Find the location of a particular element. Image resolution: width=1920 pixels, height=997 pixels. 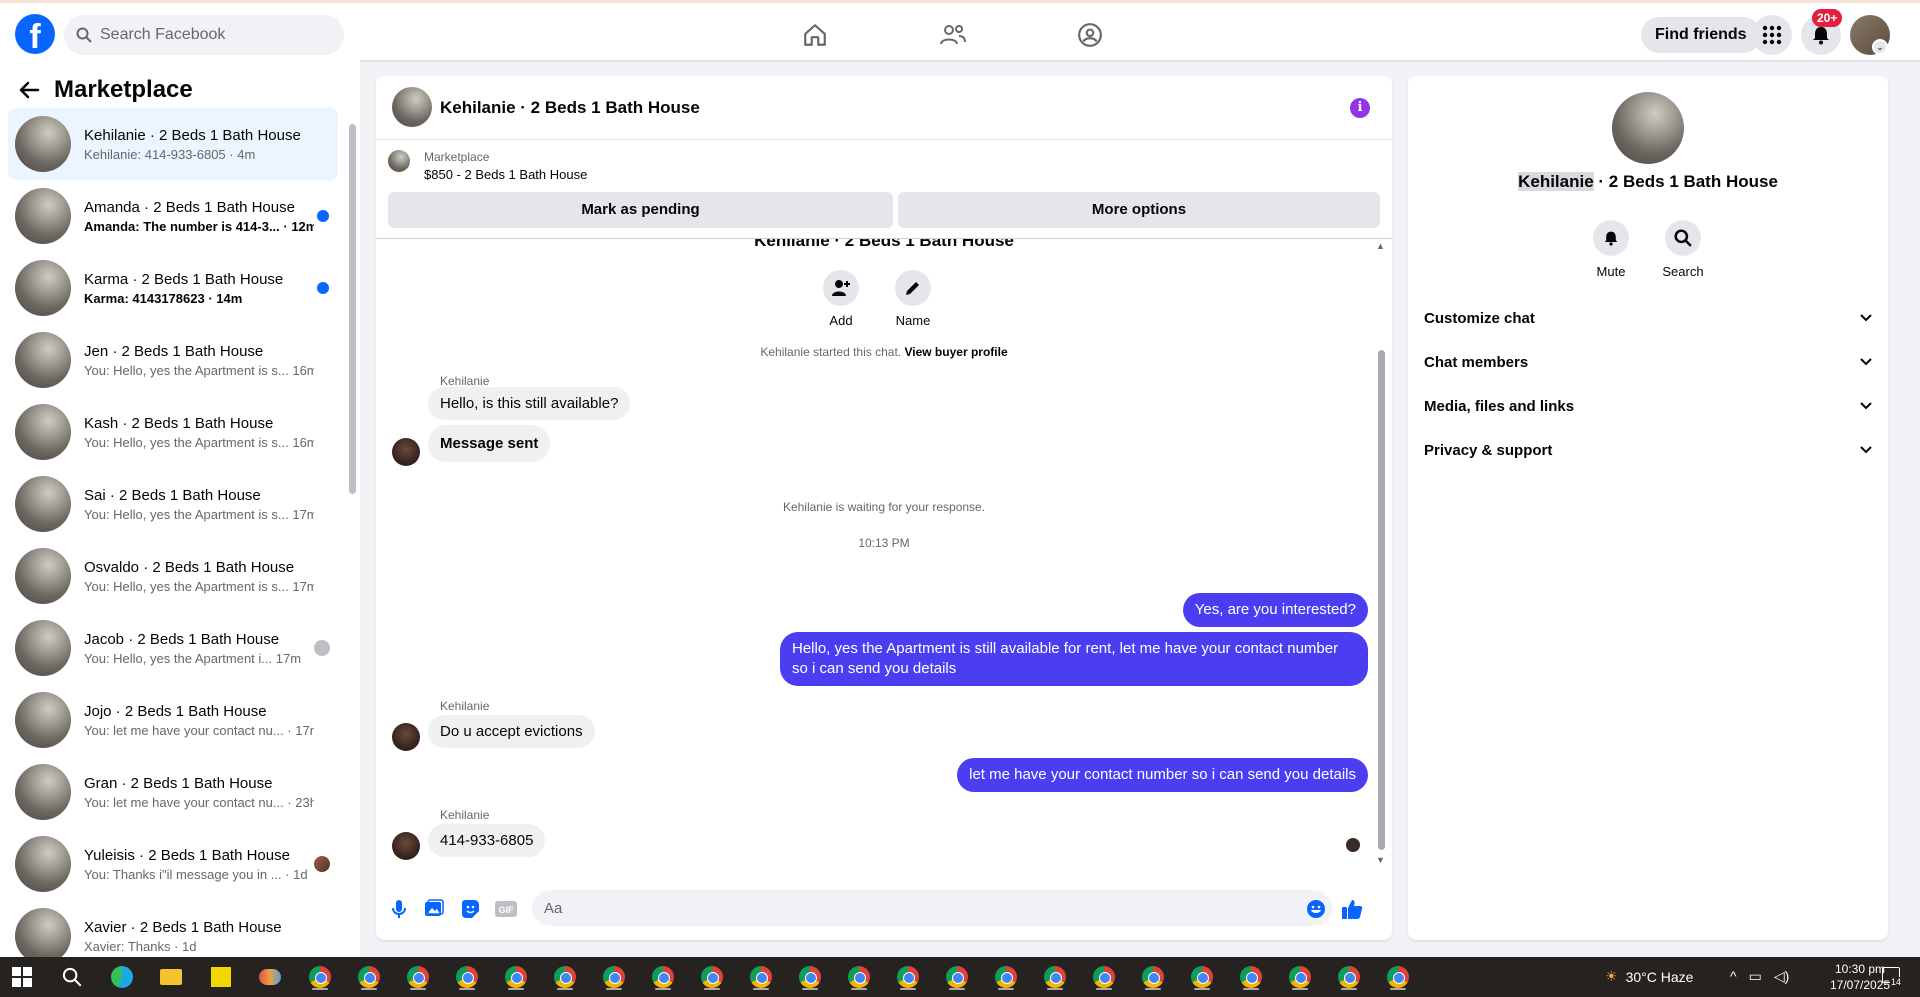

add-people-button: Add is located at coordinates (841, 299).